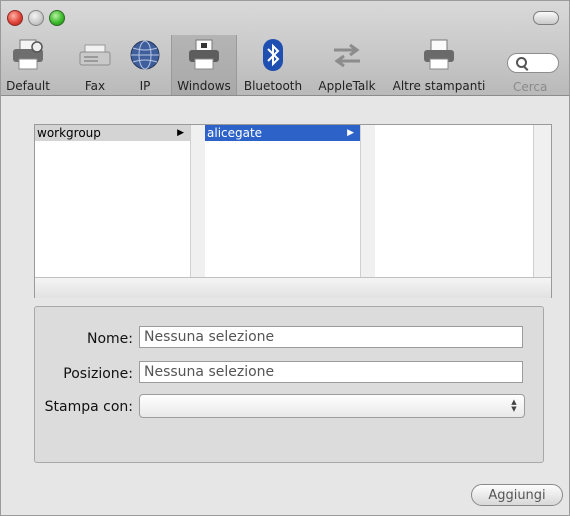 The image size is (570, 516). I want to click on toolbar-item-label: Windows, so click(204, 86).